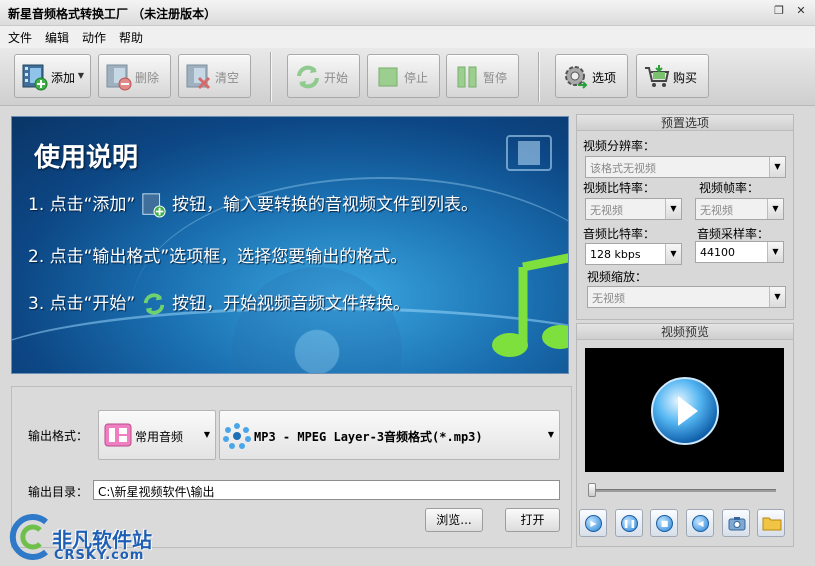 The image size is (815, 566). I want to click on preview-open-folder-button, so click(771, 523).